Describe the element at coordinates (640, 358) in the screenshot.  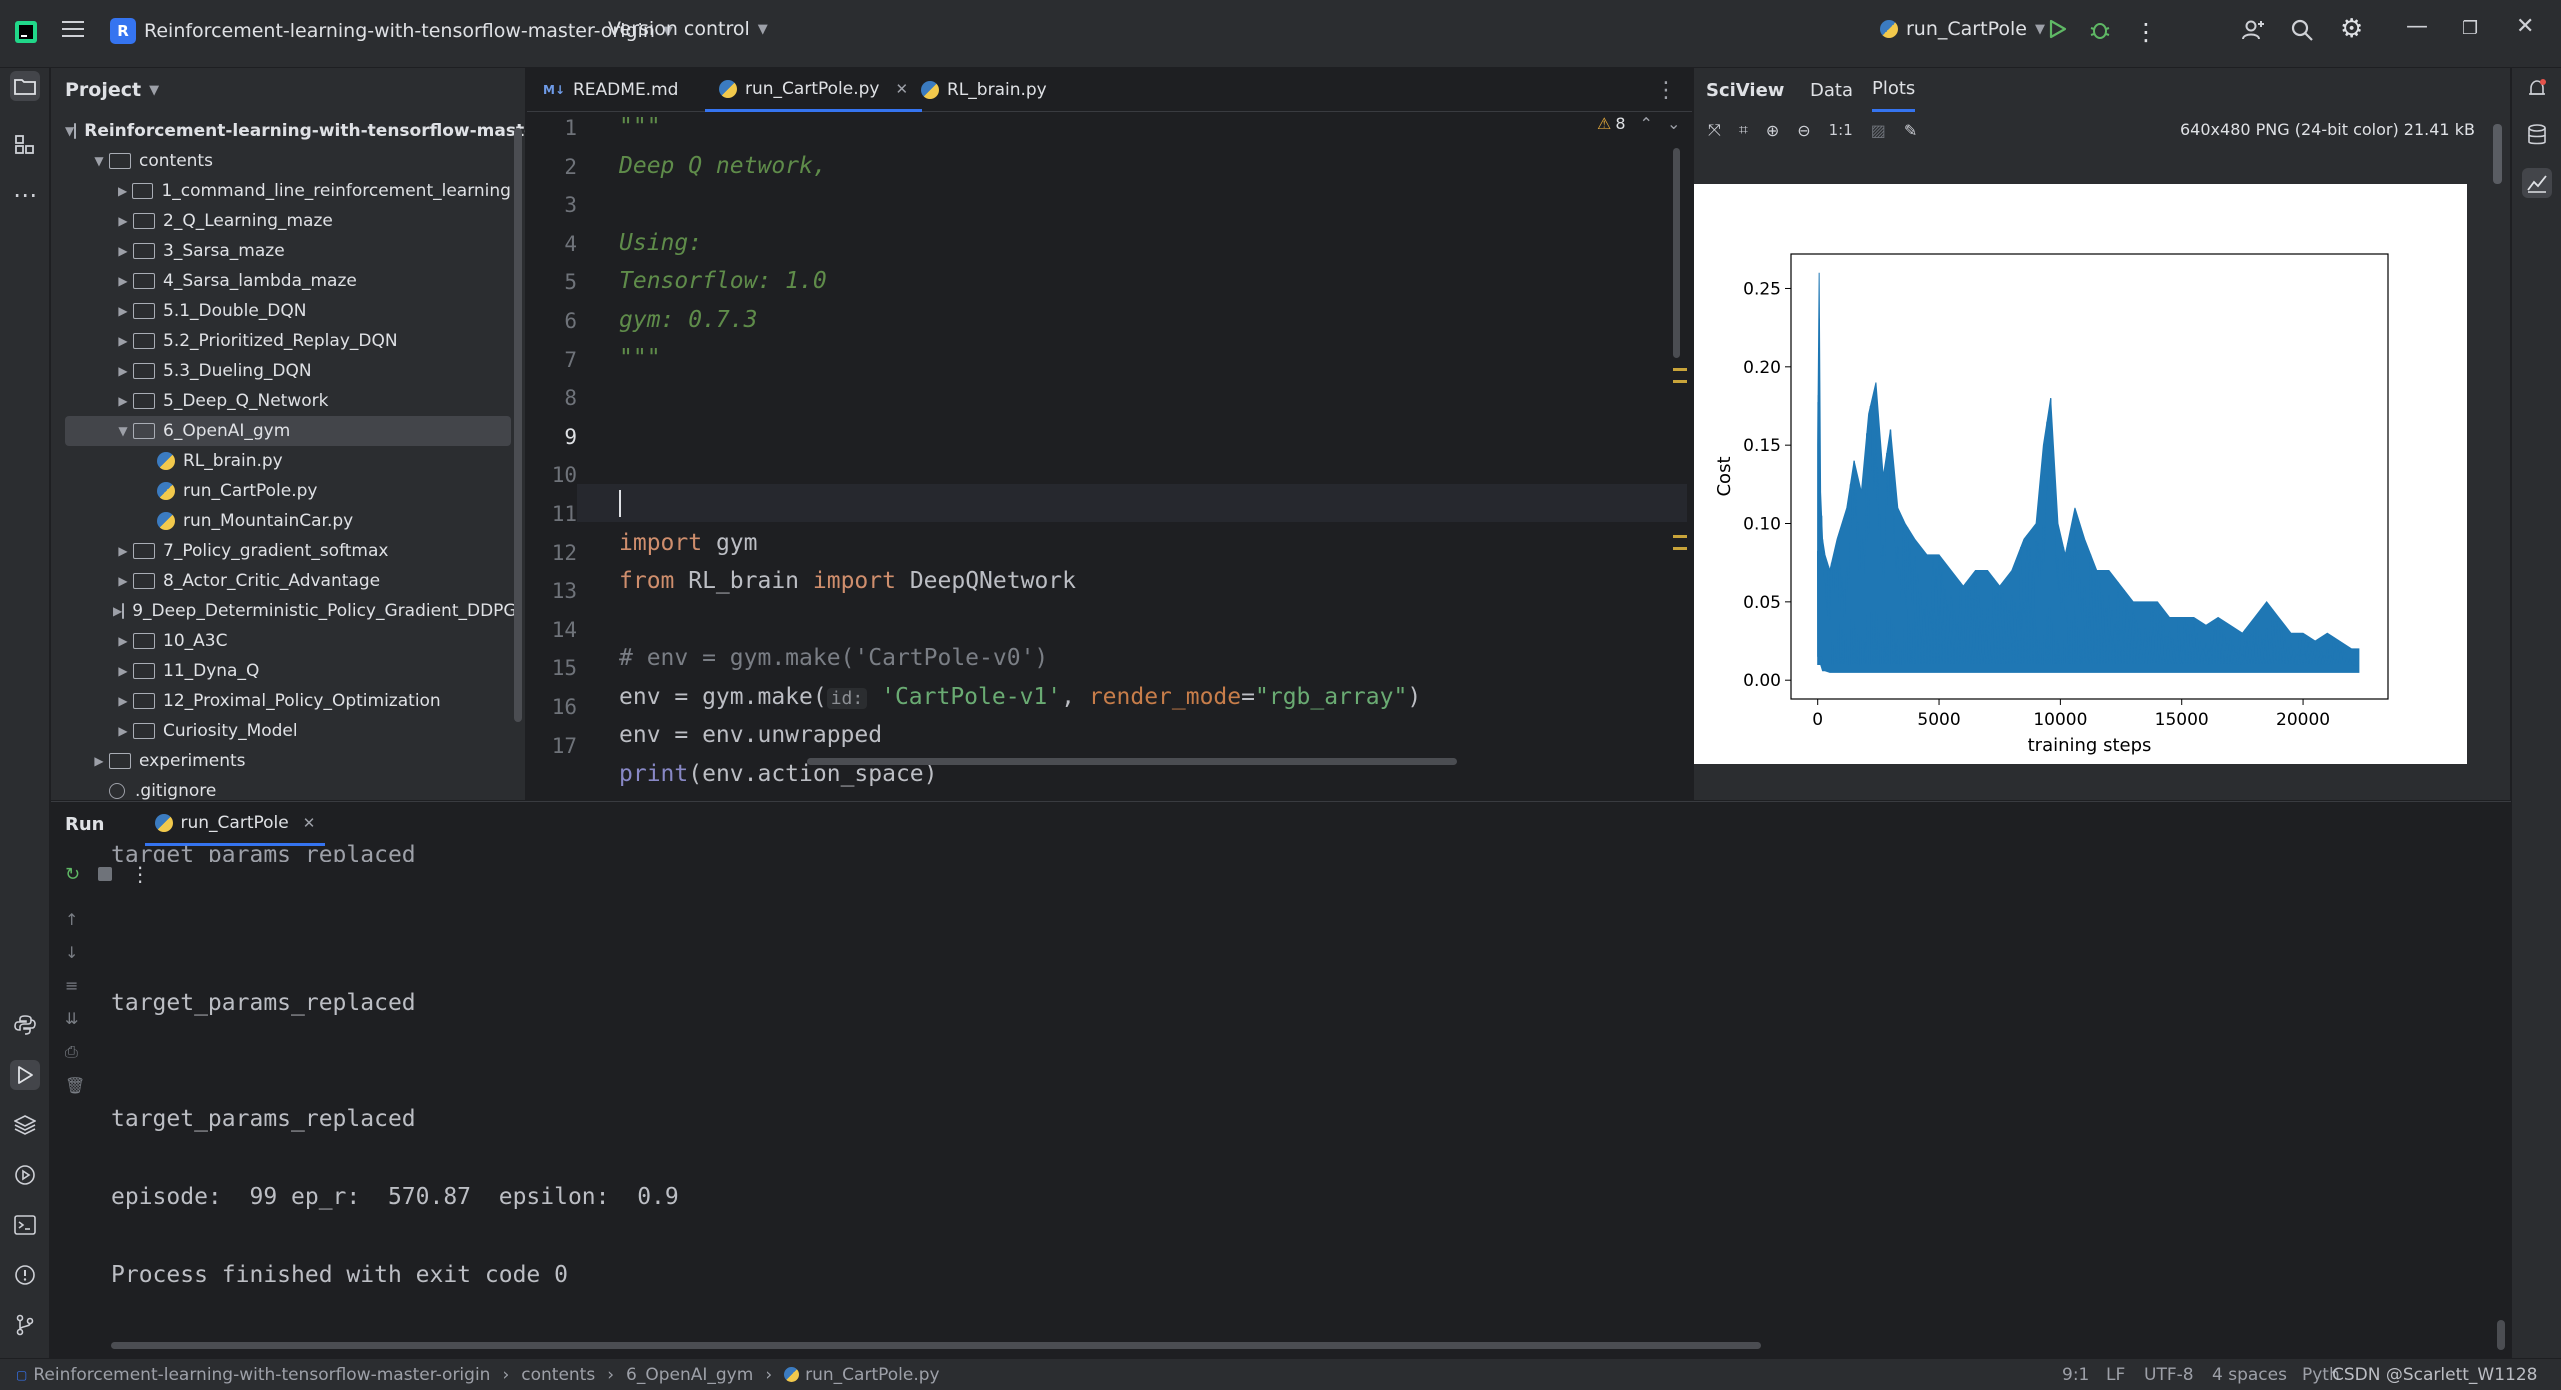
I see `code-line-7: """` at that location.